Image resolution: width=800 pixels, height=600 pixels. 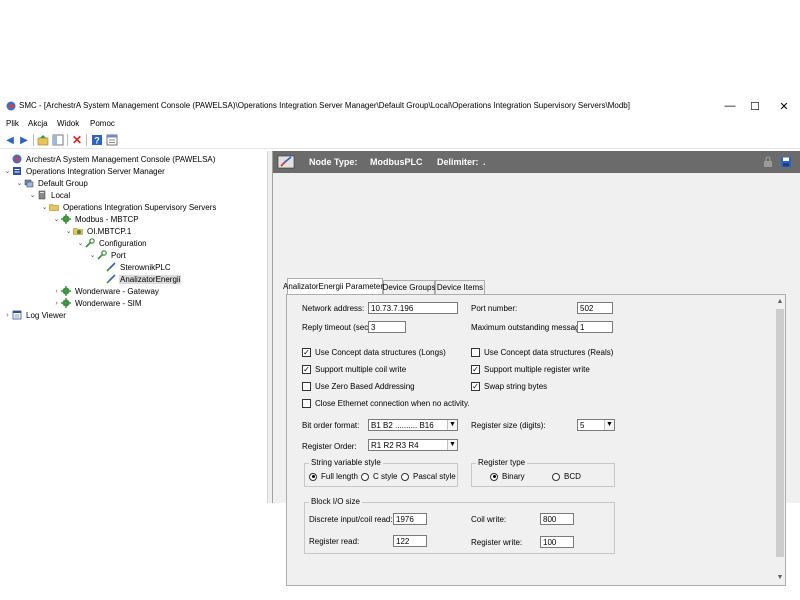 I want to click on log-viewer-icon, so click(x=17, y=315).